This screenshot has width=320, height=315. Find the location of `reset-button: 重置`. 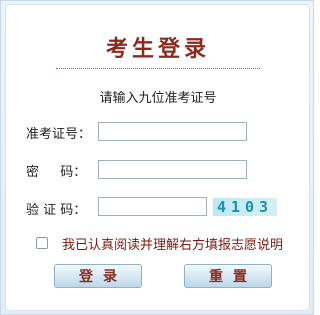

reset-button: 重置 is located at coordinates (228, 276).